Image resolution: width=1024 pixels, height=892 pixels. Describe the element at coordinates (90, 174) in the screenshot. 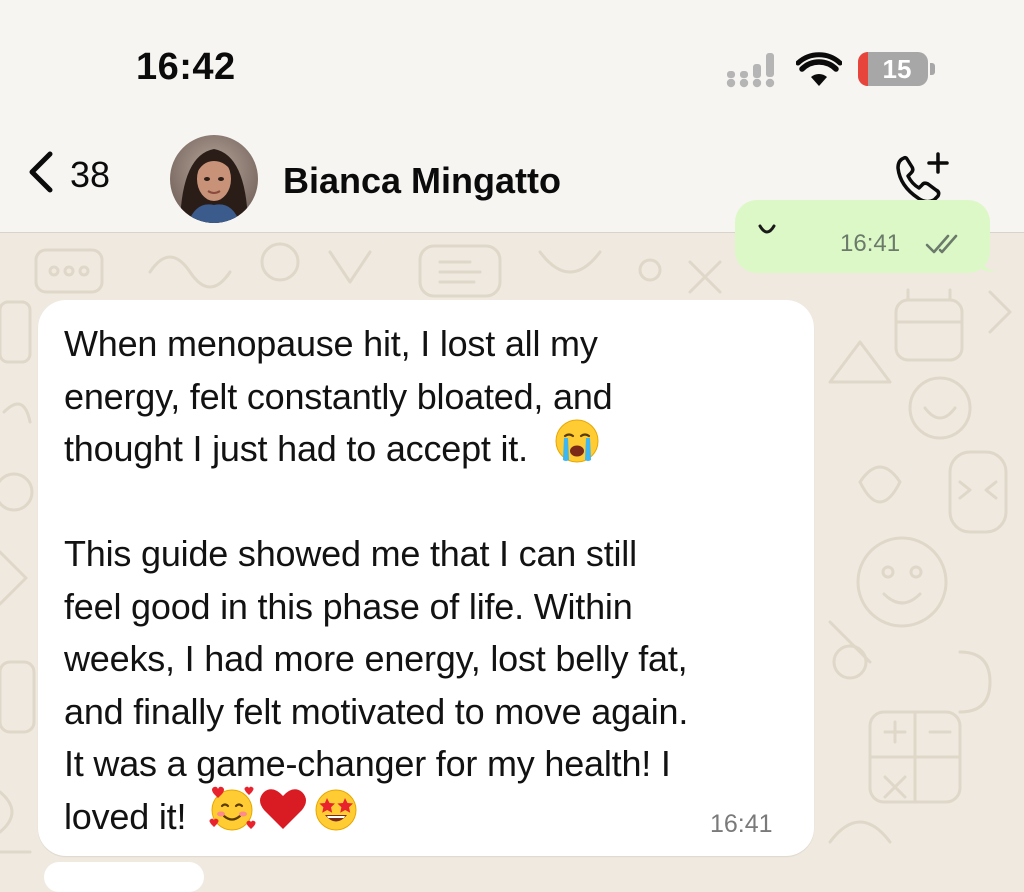

I see `unread-count: 38` at that location.